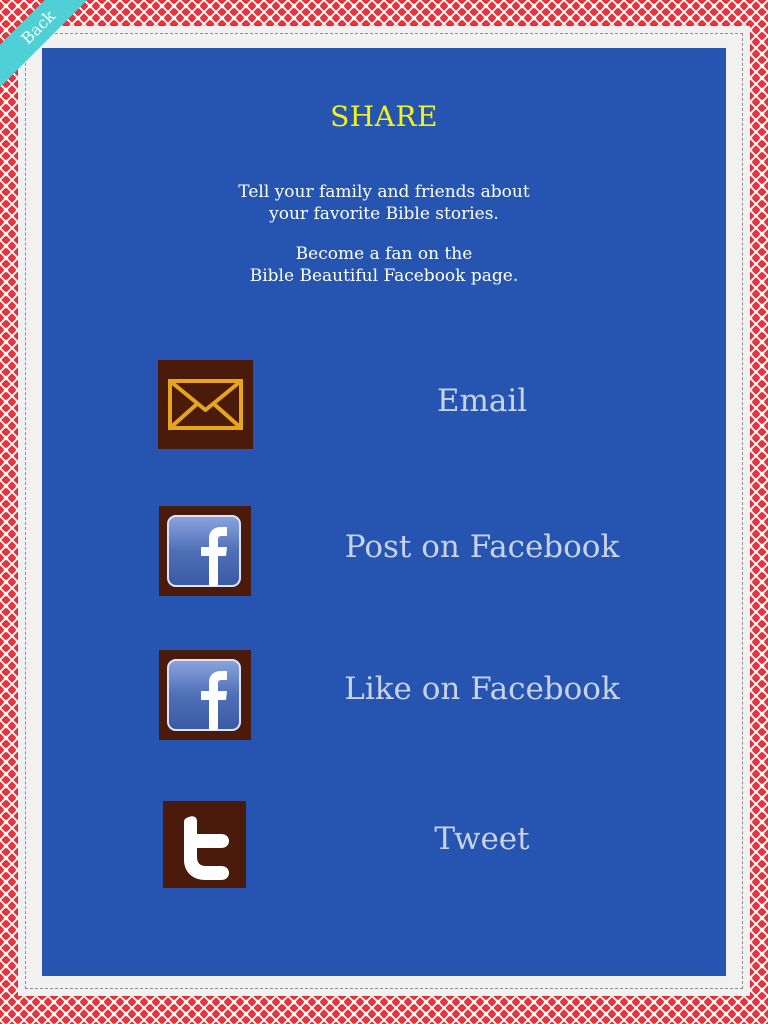 The image size is (768, 1024). I want to click on like-facebook-button: Like on Facebook, so click(384, 696).